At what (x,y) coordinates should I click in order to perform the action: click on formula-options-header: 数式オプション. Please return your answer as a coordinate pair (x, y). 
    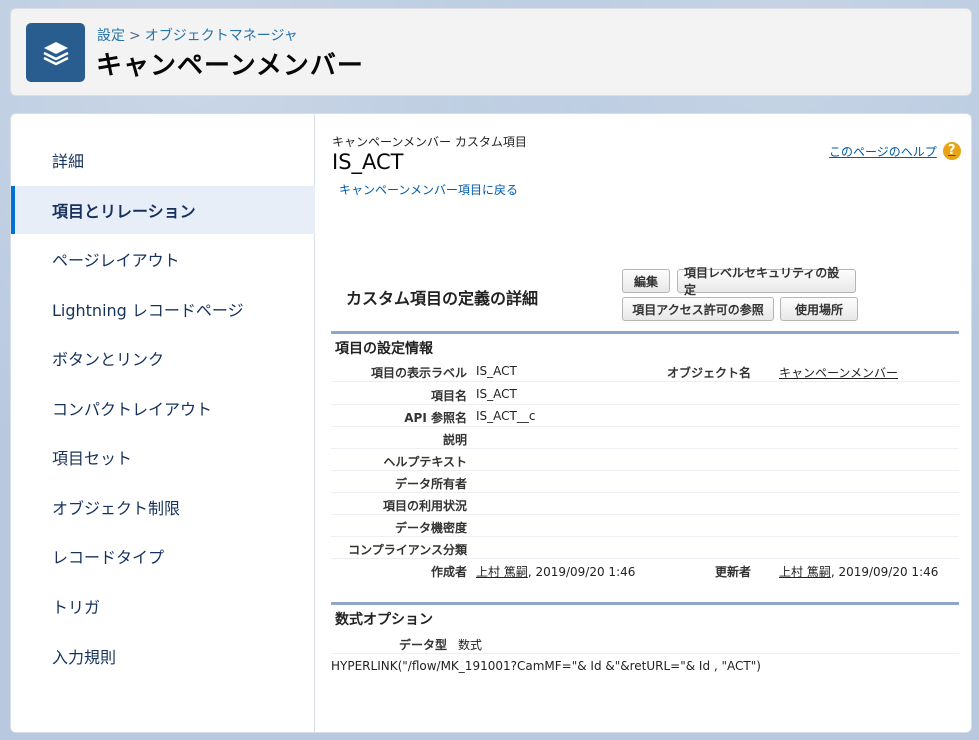
    Looking at the image, I should click on (645, 616).